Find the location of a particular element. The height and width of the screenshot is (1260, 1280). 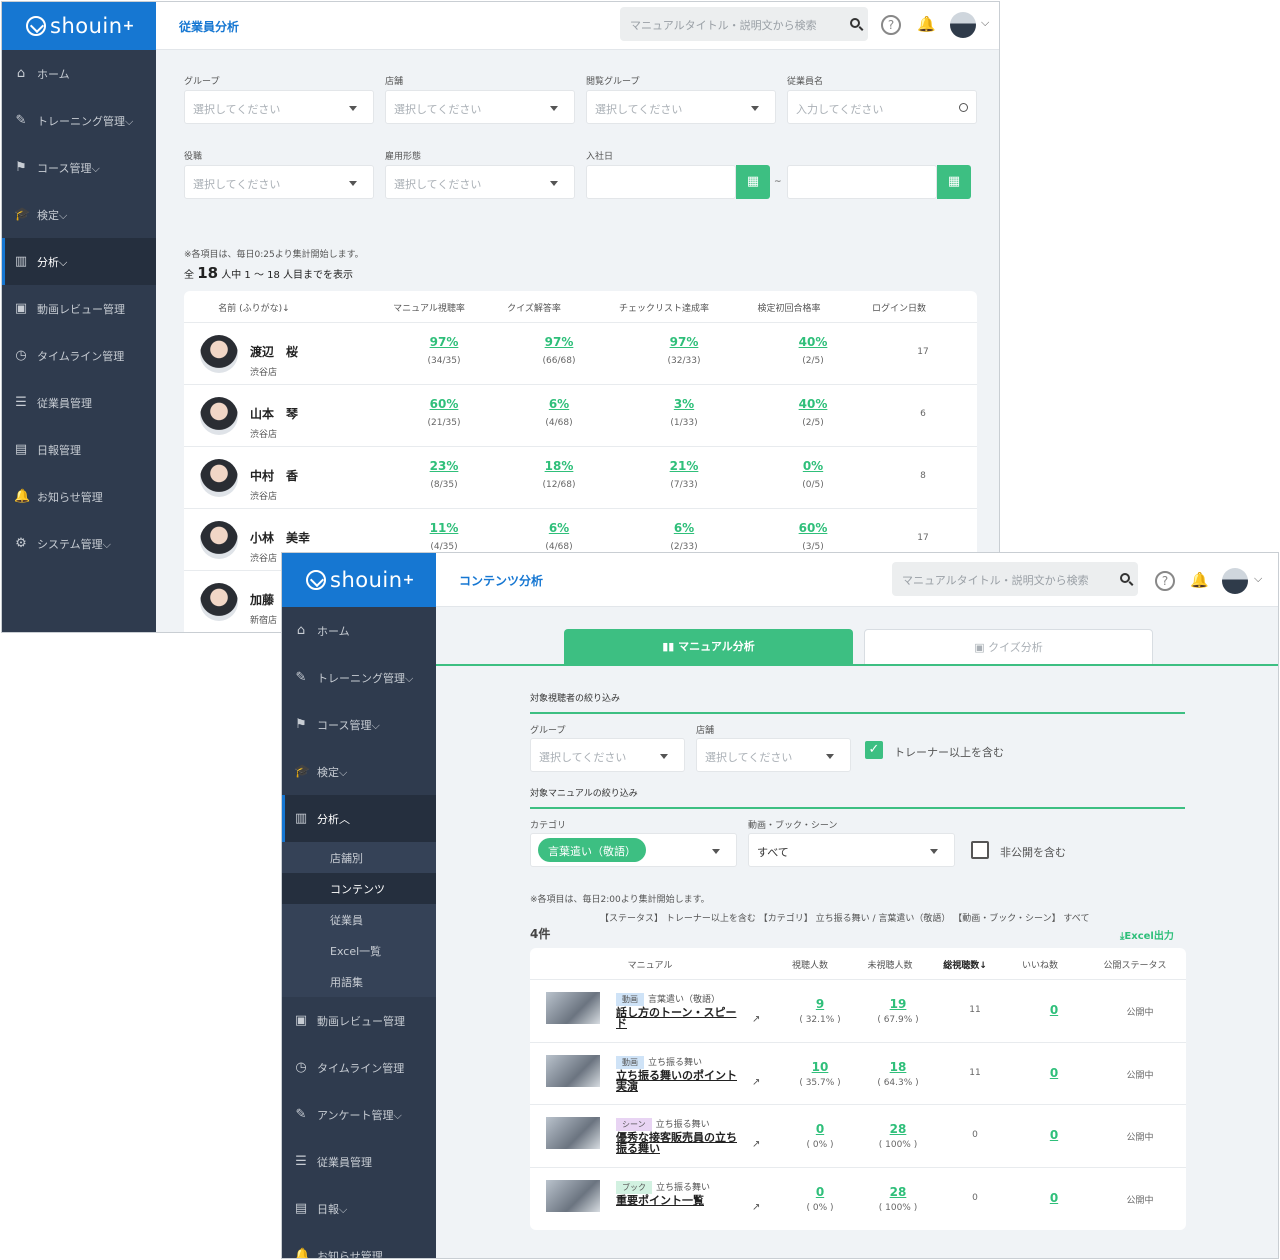

logo: shouin + is located at coordinates (79, 26).